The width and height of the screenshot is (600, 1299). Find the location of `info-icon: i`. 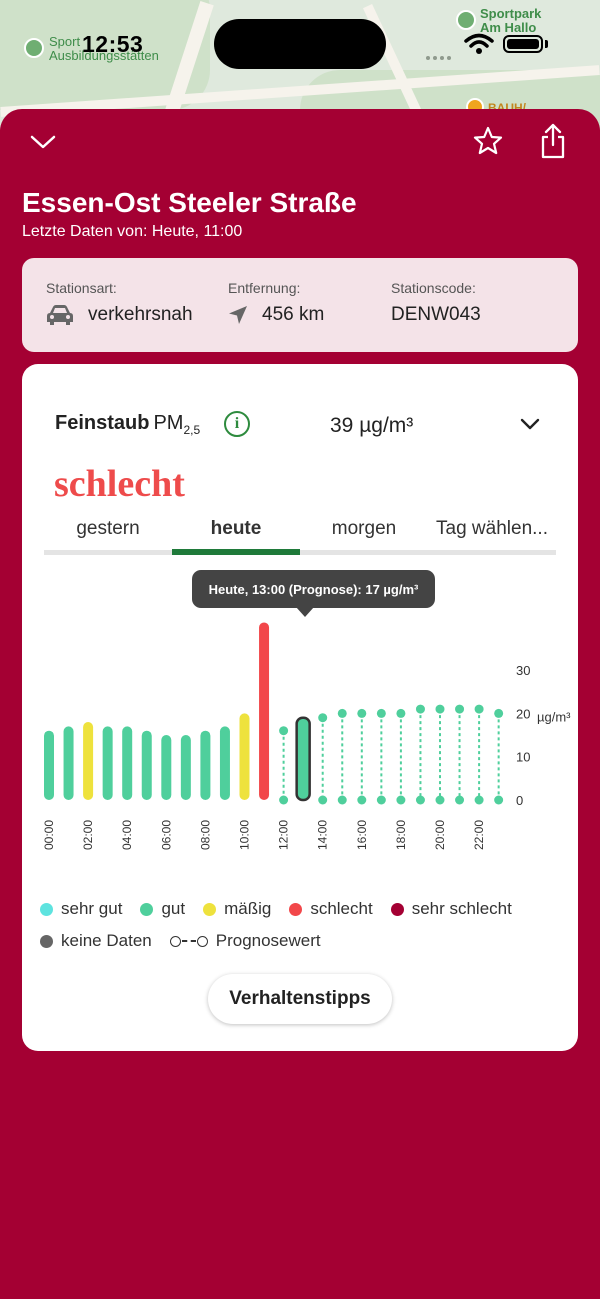

info-icon: i is located at coordinates (237, 424).